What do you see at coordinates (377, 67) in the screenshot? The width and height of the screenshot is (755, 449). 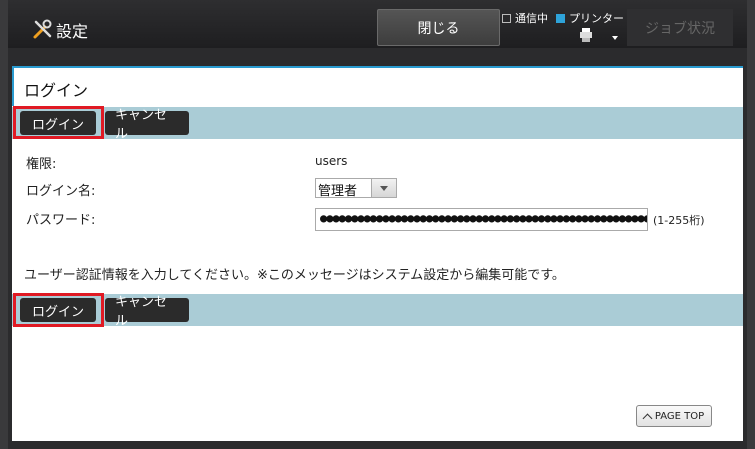 I see `accent-line` at bounding box center [377, 67].